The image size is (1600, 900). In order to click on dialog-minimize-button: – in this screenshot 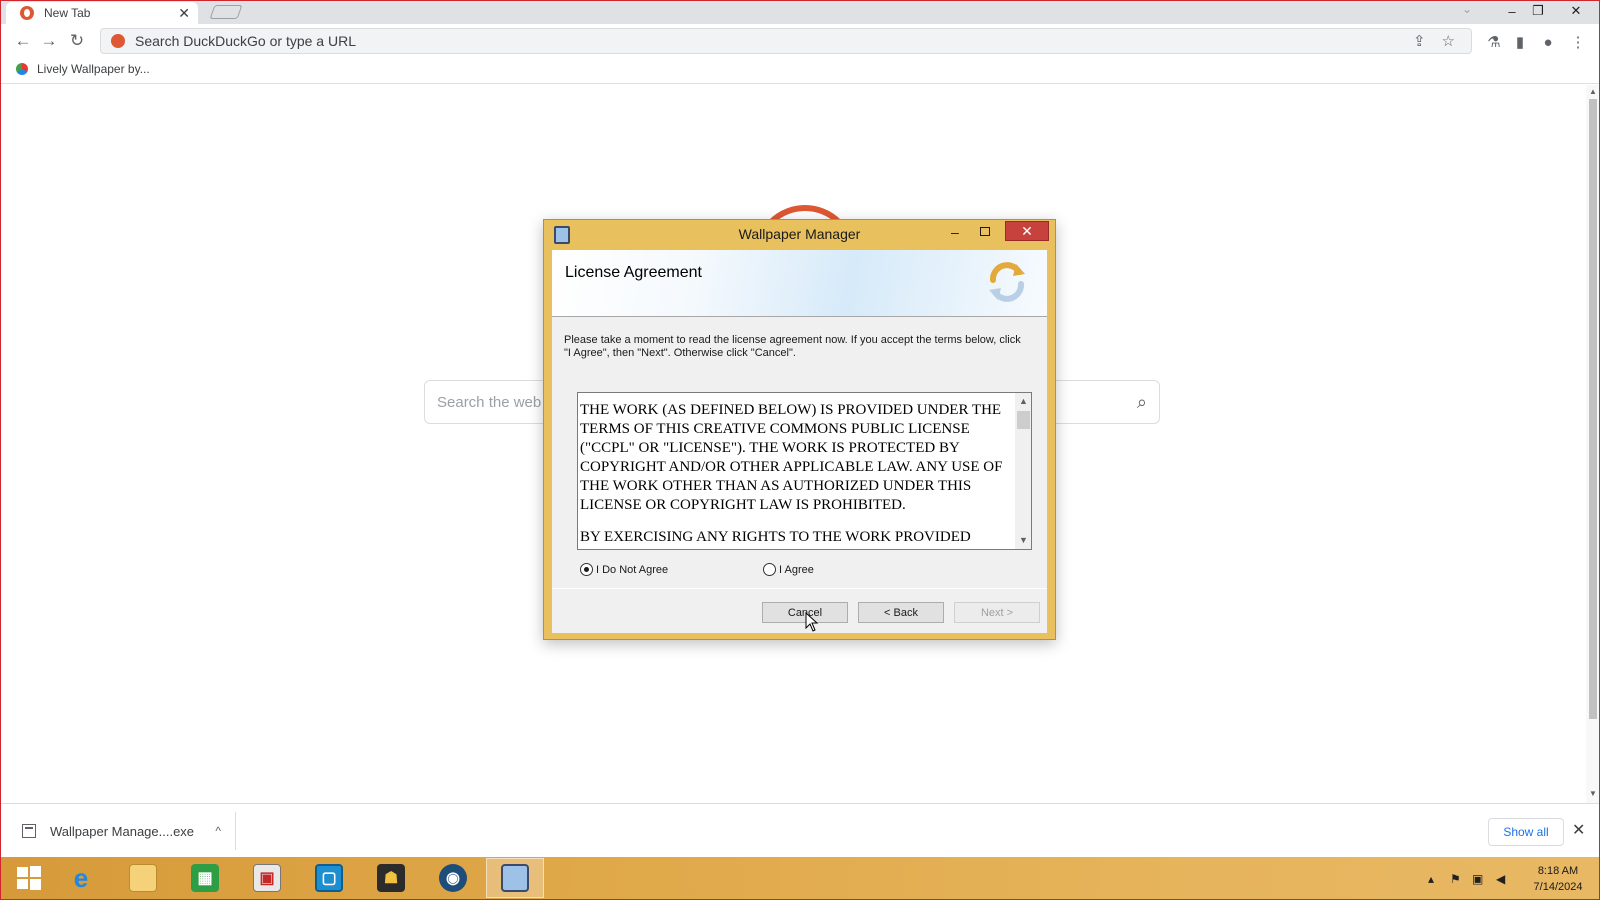, I will do `click(955, 232)`.